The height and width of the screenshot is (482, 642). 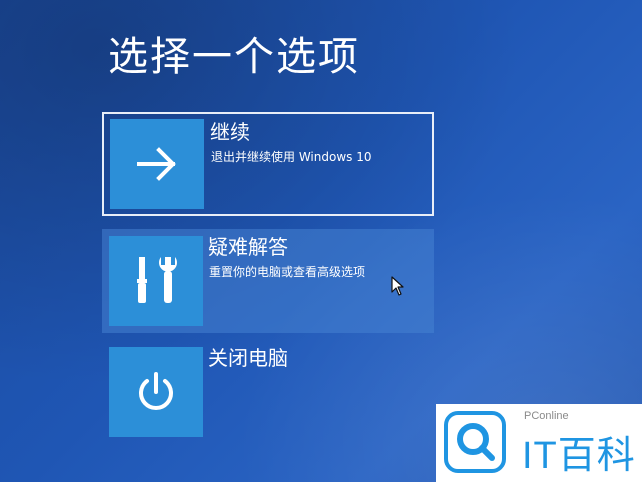 I want to click on option-troubleshoot-tile, so click(x=156, y=281).